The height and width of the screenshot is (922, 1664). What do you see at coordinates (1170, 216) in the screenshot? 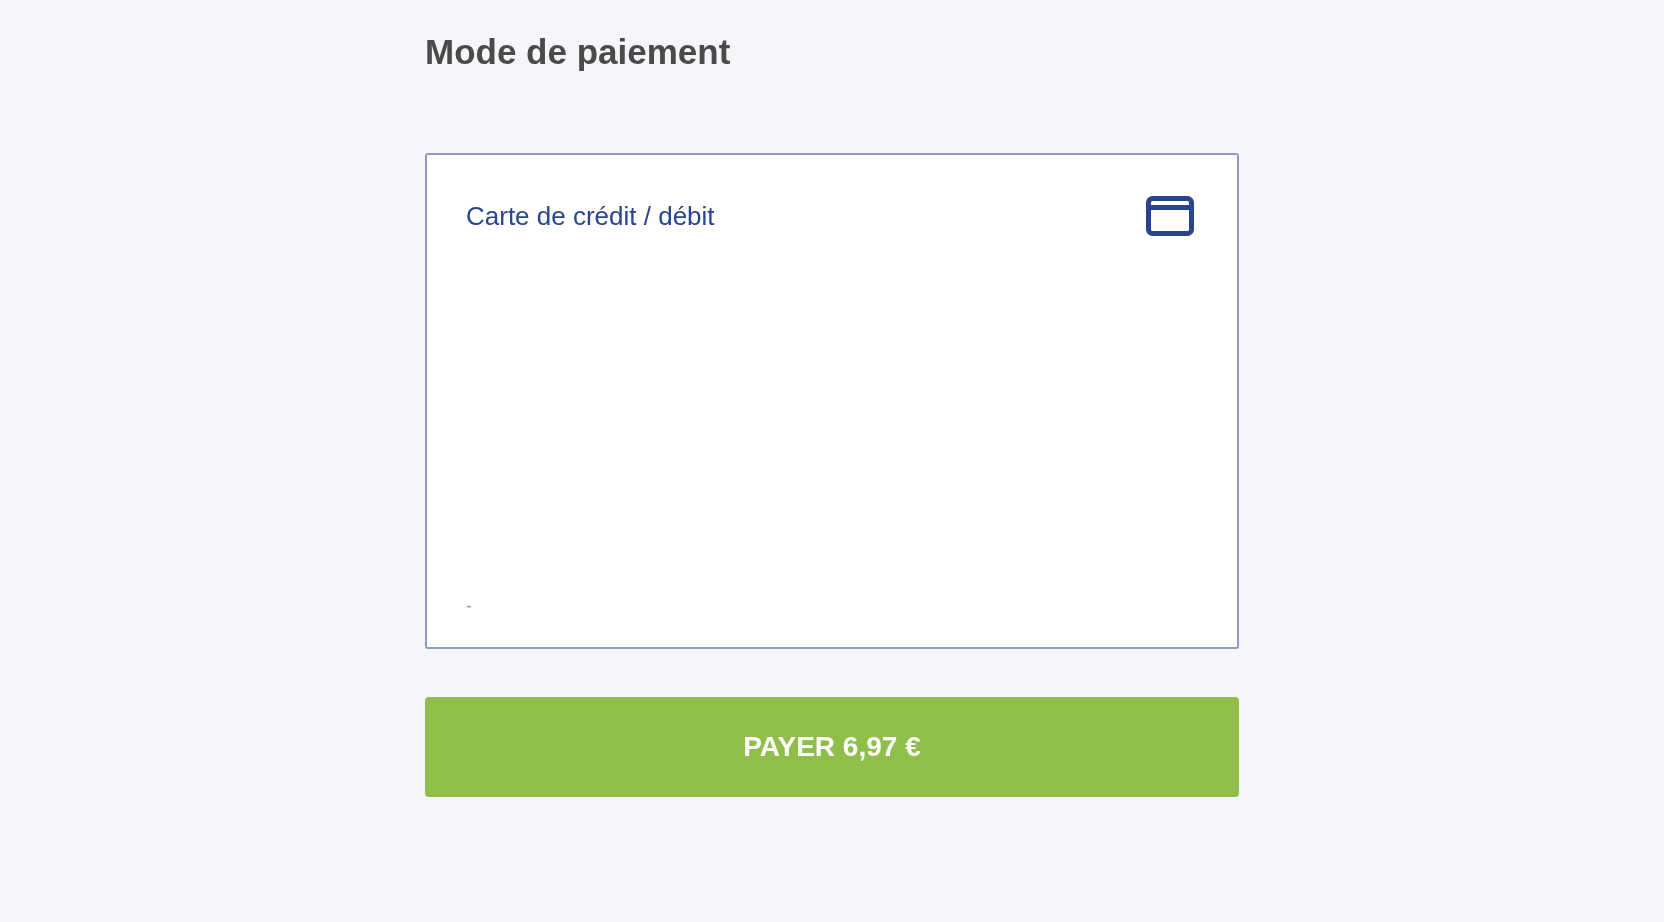
I see `credit-card-icon` at bounding box center [1170, 216].